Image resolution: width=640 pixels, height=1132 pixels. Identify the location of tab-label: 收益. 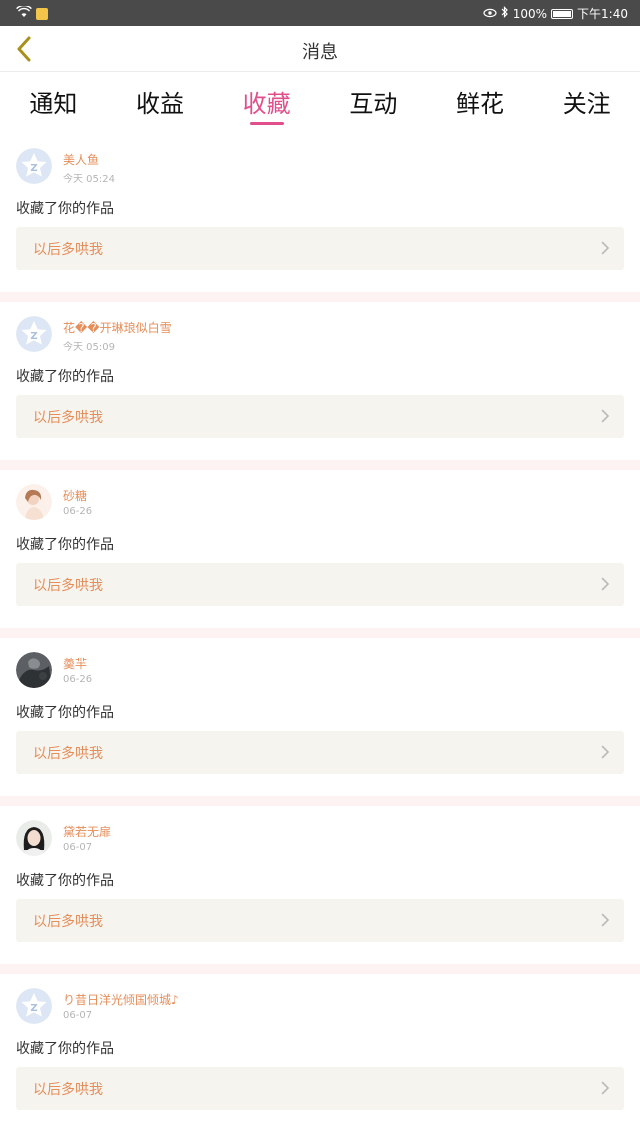
(160, 104).